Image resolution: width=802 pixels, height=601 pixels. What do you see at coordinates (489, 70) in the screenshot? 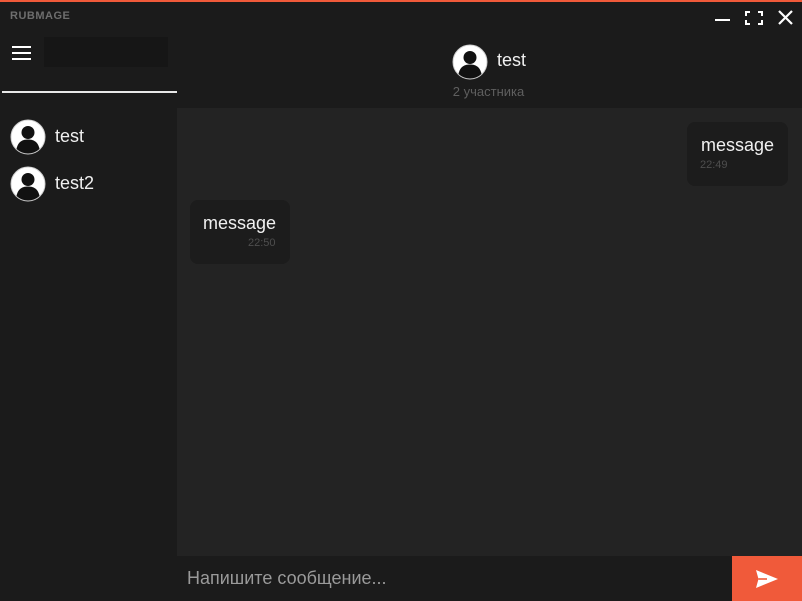
I see `chat-header: test 2 участника` at bounding box center [489, 70].